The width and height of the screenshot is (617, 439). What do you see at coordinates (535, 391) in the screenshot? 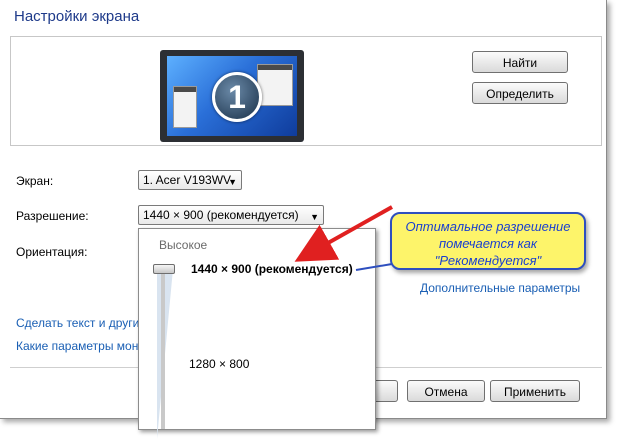
I see `apply-button: Применить` at bounding box center [535, 391].